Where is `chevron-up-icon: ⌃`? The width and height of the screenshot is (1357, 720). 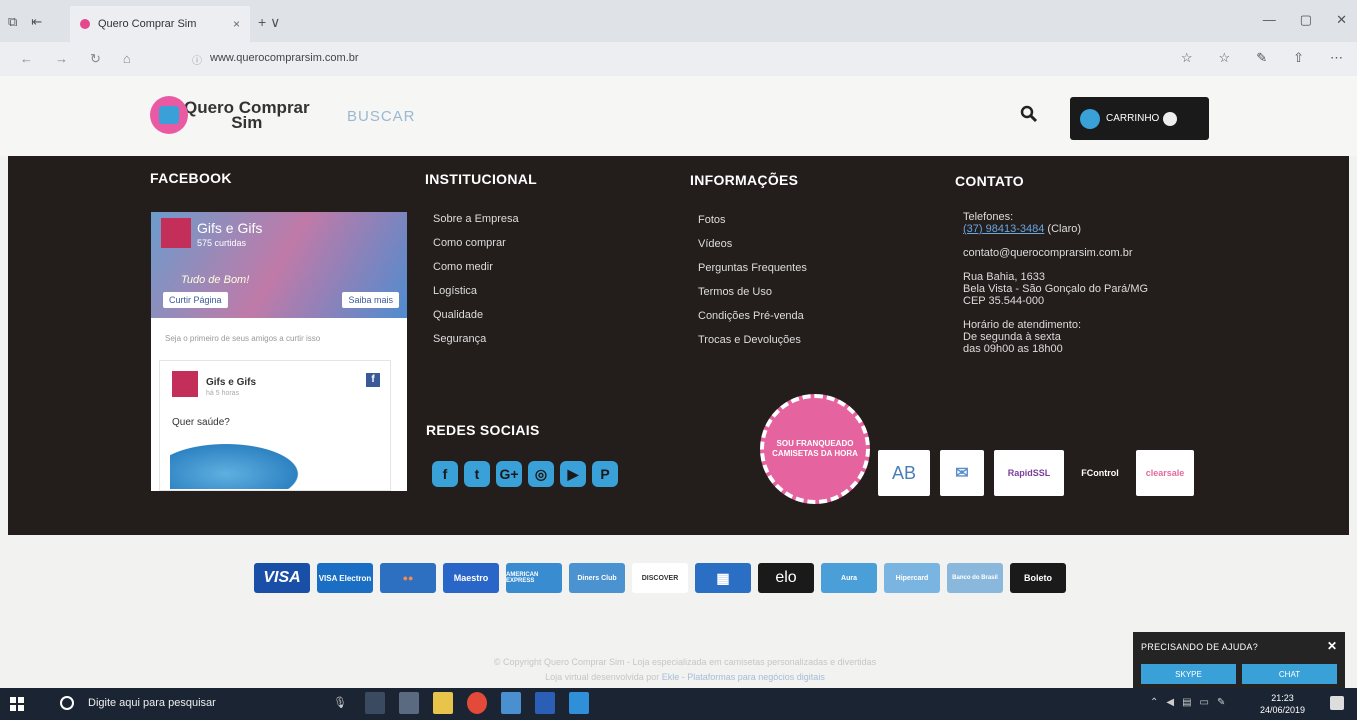 chevron-up-icon: ⌃ is located at coordinates (1154, 702).